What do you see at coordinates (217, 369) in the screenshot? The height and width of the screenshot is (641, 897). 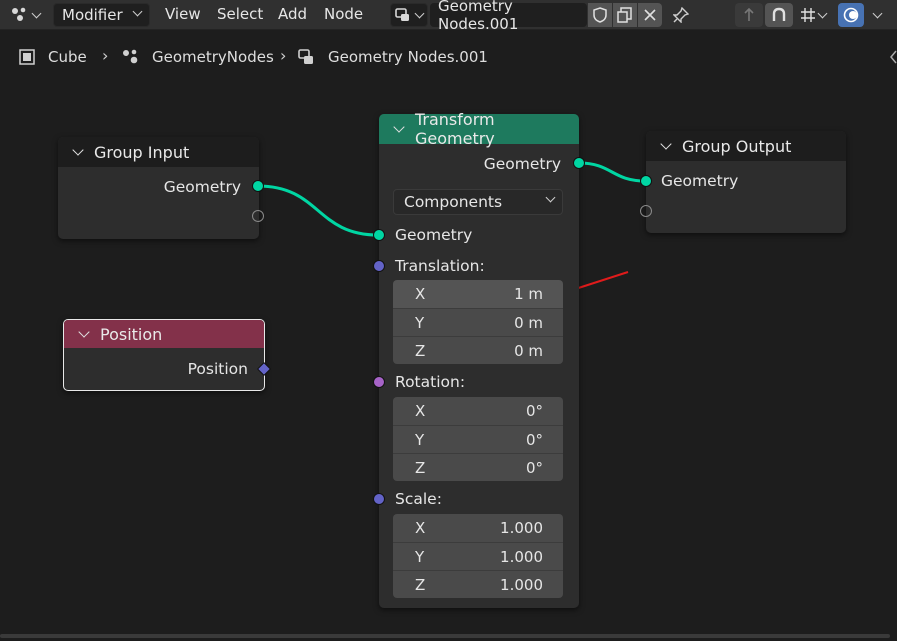 I see `socket-label: Position` at bounding box center [217, 369].